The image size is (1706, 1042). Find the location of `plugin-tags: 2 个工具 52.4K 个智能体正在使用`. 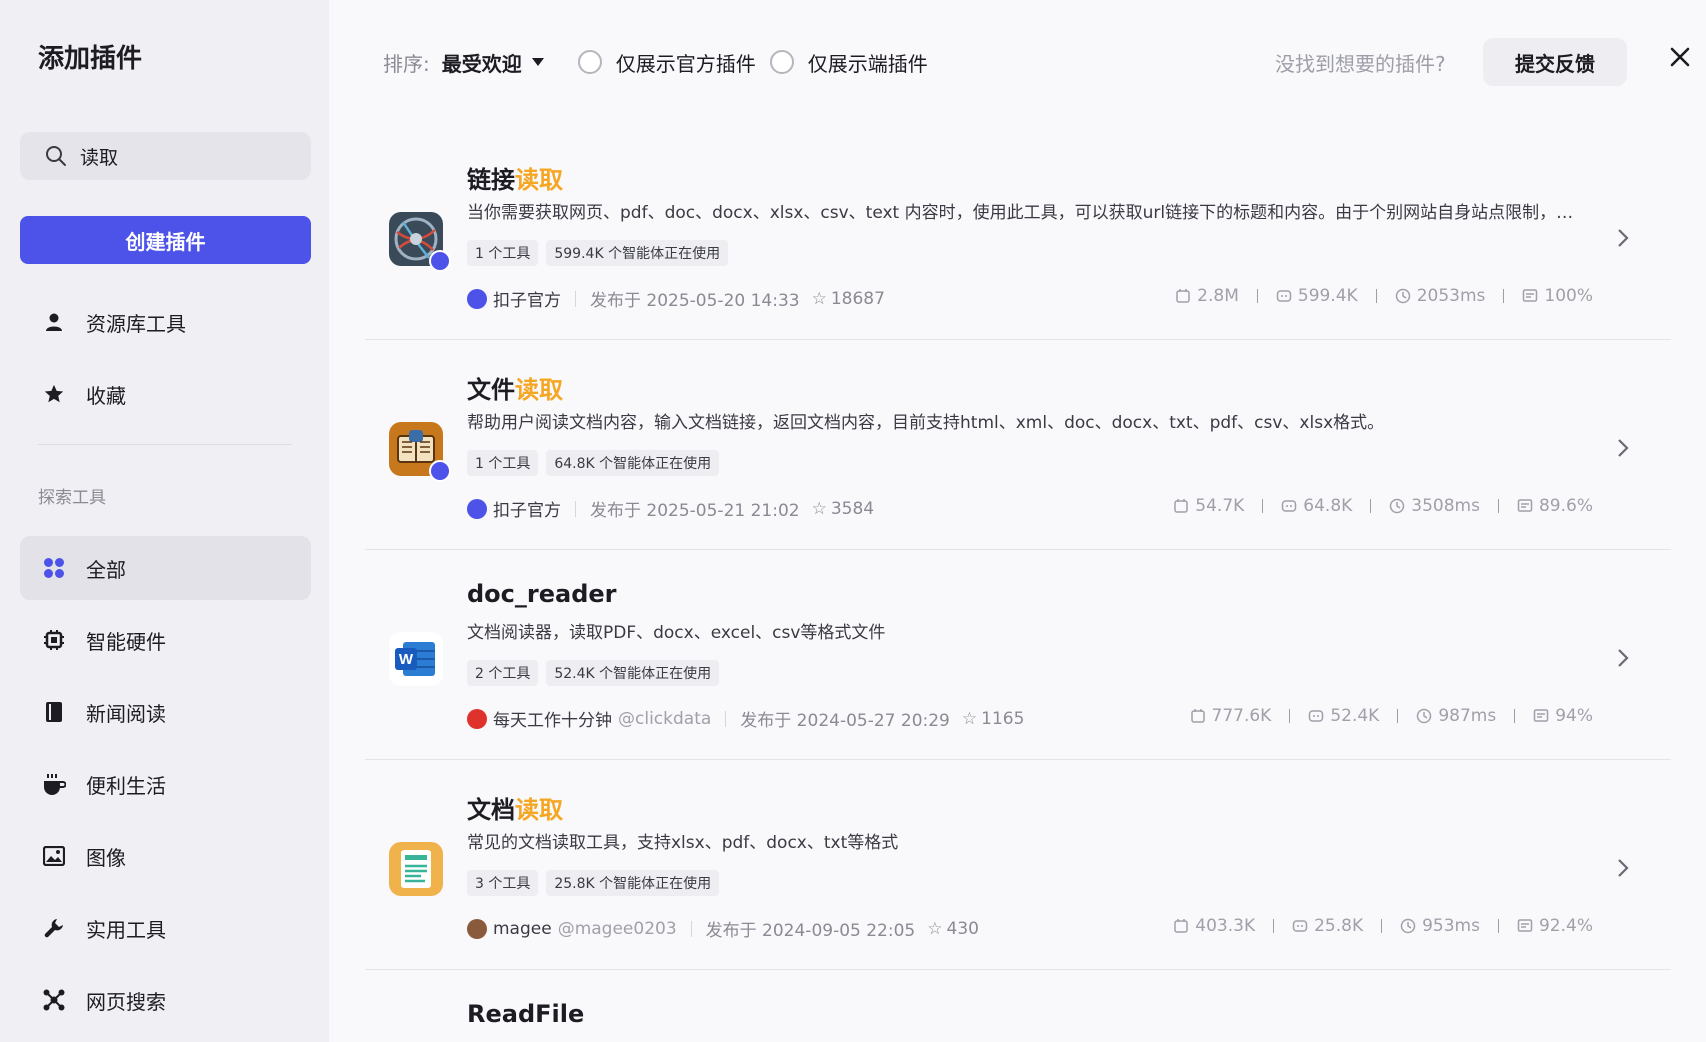

plugin-tags: 2 个工具 52.4K 个智能体正在使用 is located at coordinates (597, 673).